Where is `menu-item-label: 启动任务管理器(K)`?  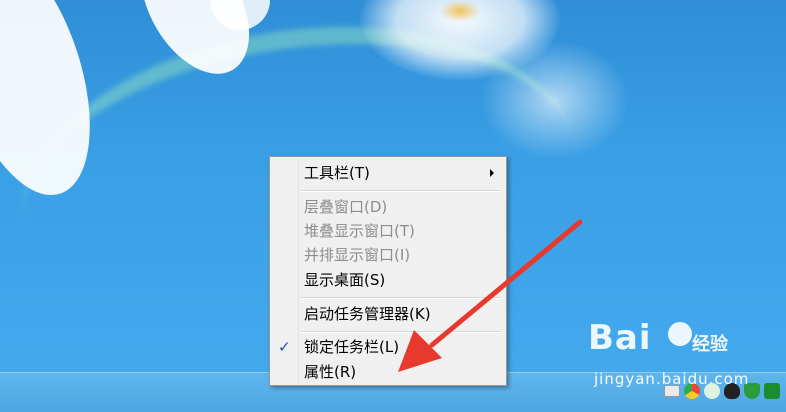 menu-item-label: 启动任务管理器(K) is located at coordinates (367, 314).